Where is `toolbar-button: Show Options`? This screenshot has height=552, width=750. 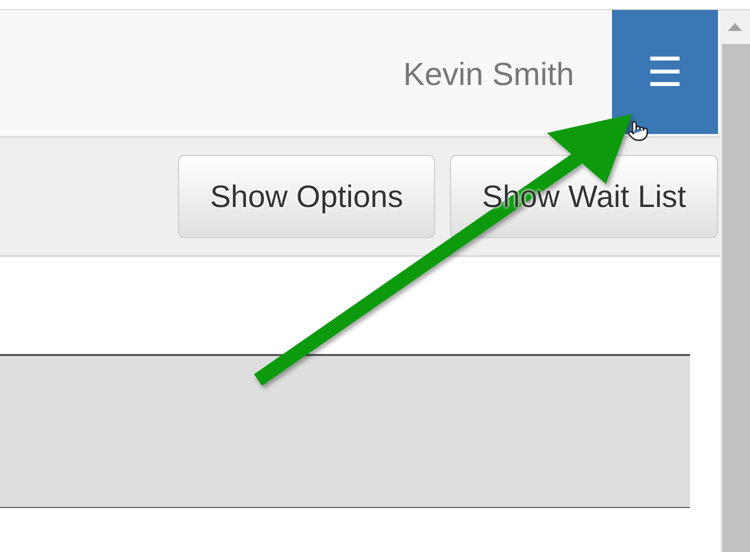
toolbar-button: Show Options is located at coordinates (307, 196).